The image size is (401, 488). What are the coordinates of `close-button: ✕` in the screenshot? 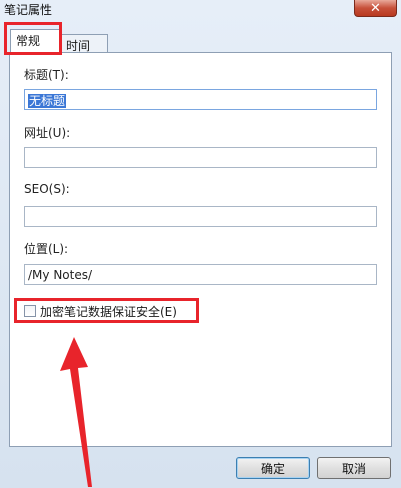 It's located at (375, 8).